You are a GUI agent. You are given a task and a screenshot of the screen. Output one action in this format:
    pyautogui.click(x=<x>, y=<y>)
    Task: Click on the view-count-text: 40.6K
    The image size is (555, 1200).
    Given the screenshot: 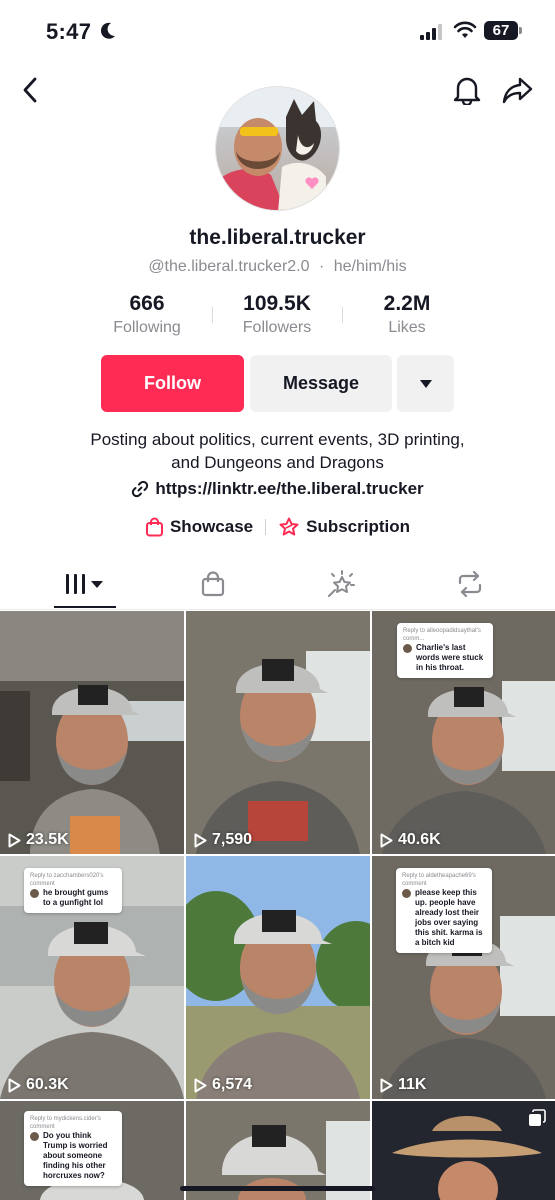 What is the action you would take?
    pyautogui.click(x=419, y=839)
    